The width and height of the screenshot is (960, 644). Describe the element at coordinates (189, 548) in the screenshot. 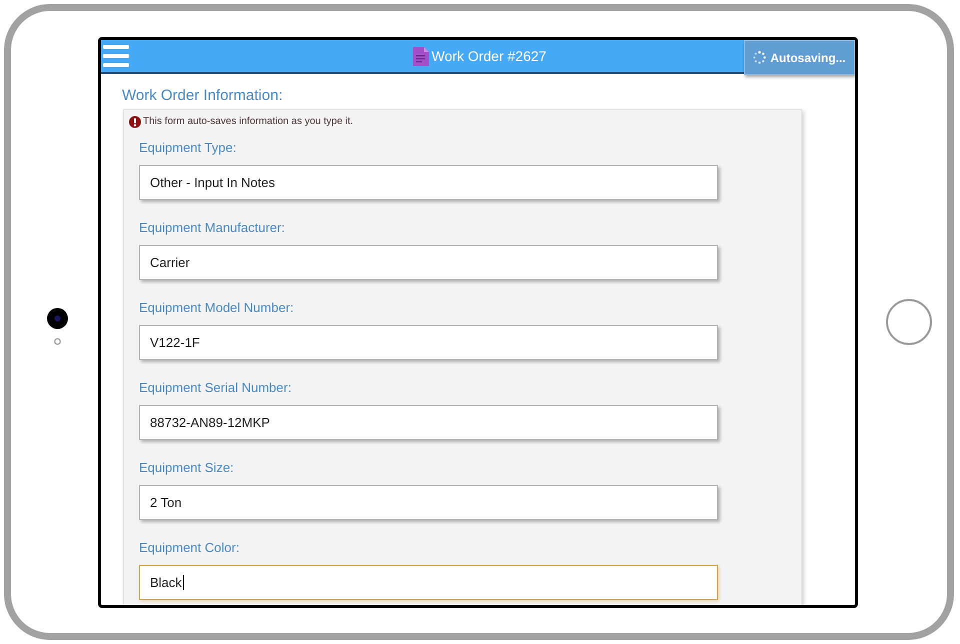

I see `field-label: Equipment Color:` at that location.